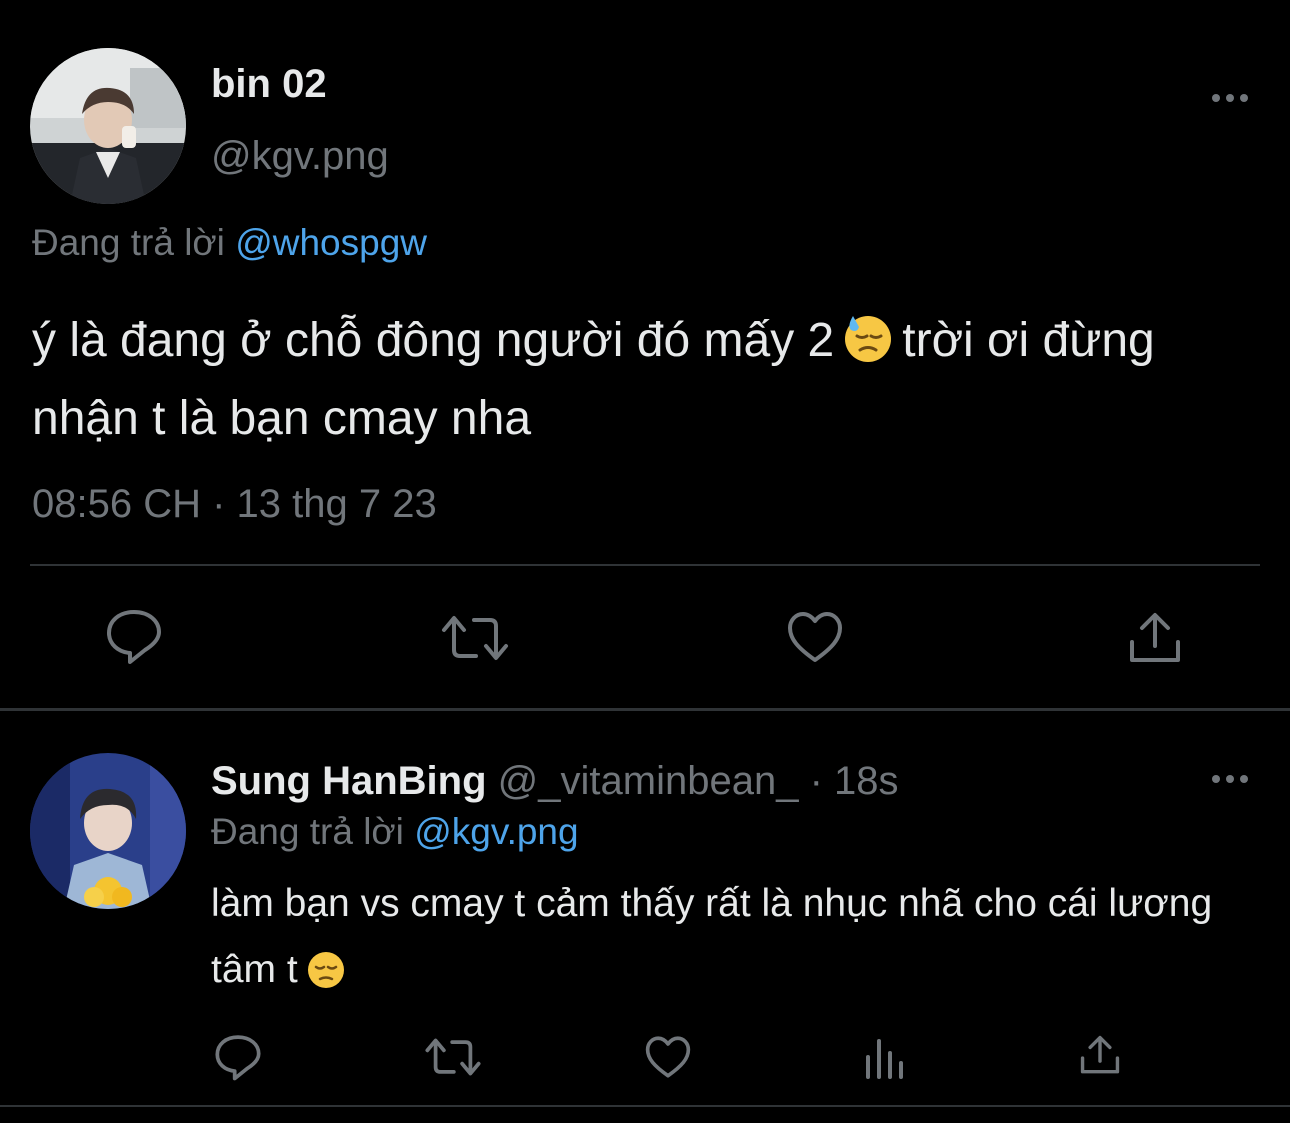  What do you see at coordinates (229, 243) in the screenshot?
I see `replying-to-context: Đang trả lời @whospgw` at bounding box center [229, 243].